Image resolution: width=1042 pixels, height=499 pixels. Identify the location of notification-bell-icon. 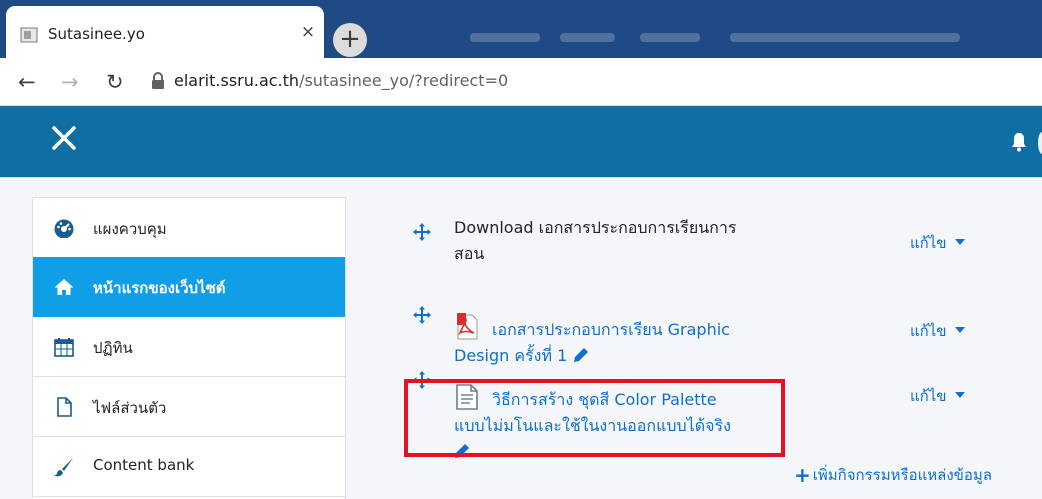
(1019, 142).